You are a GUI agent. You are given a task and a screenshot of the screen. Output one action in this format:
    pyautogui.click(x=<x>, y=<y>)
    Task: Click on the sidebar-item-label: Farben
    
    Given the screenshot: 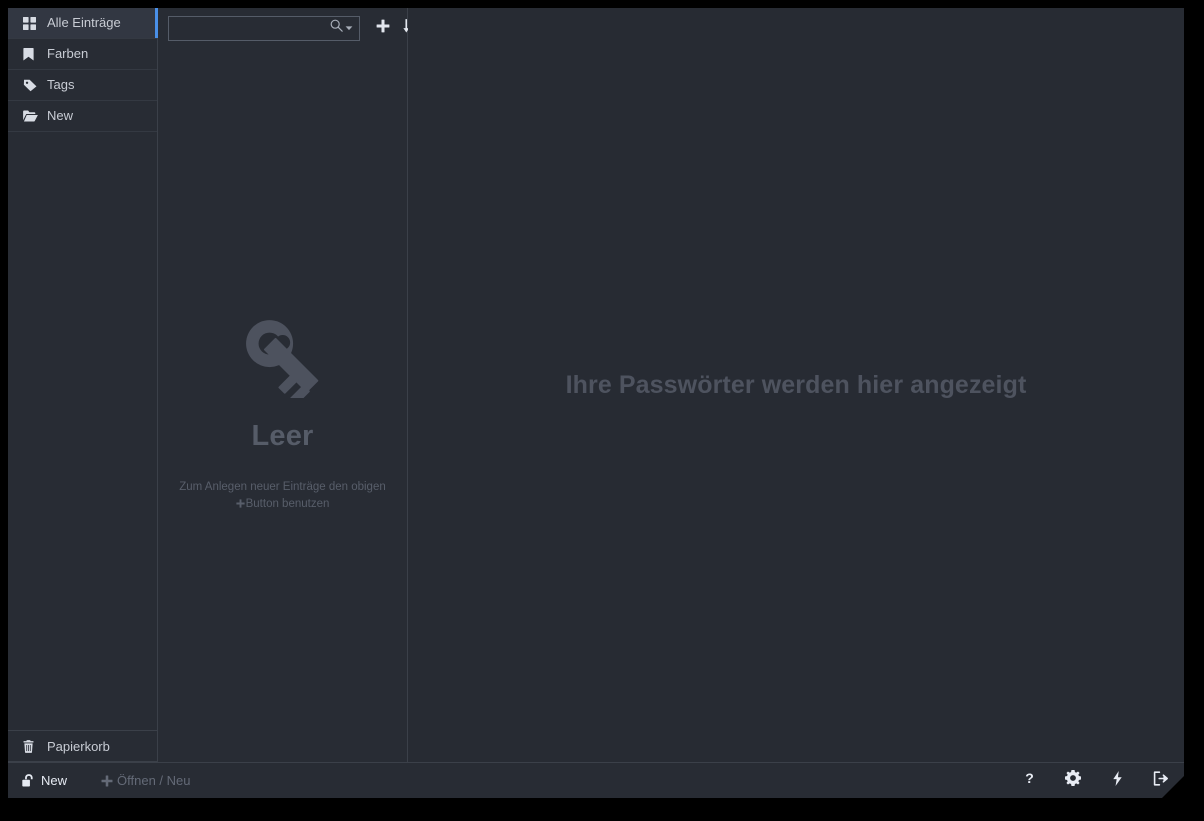 What is the action you would take?
    pyautogui.click(x=68, y=53)
    